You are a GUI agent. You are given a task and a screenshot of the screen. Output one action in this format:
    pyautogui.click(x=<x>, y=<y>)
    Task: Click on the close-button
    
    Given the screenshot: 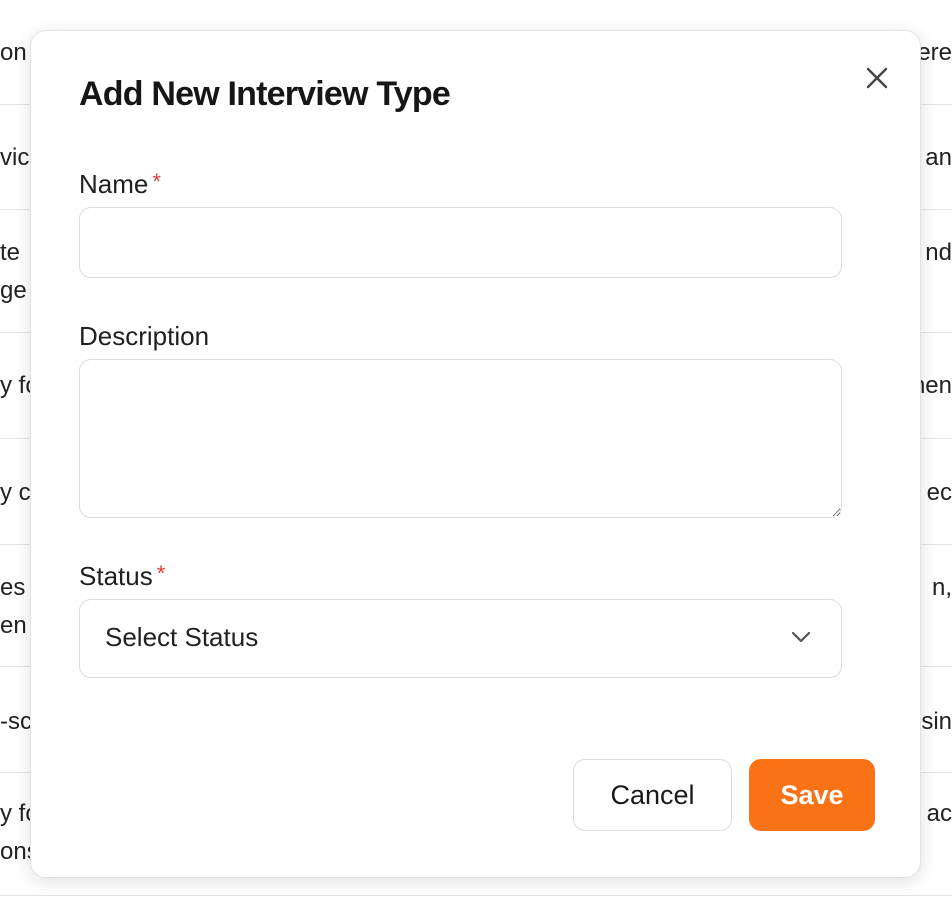 What is the action you would take?
    pyautogui.click(x=877, y=78)
    